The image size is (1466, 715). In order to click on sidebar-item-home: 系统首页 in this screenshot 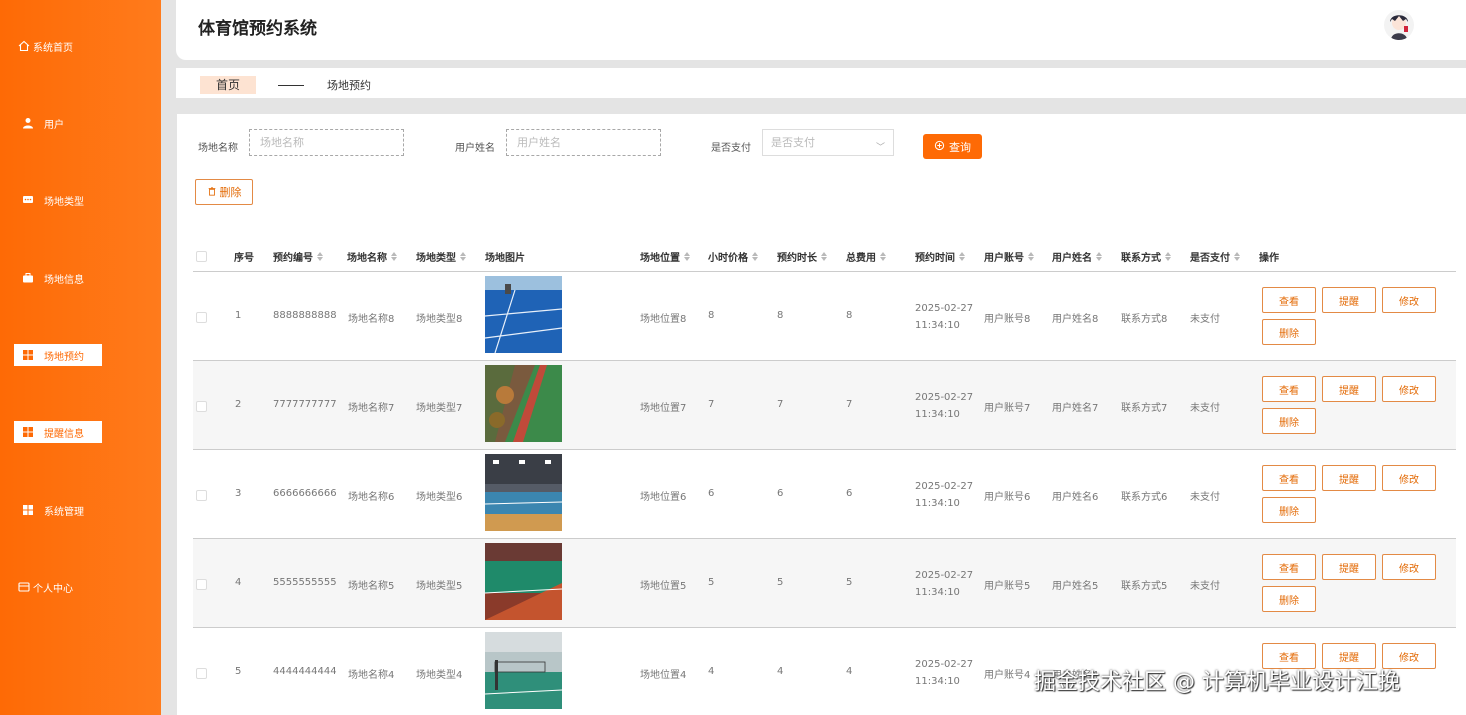, I will do `click(58, 46)`.